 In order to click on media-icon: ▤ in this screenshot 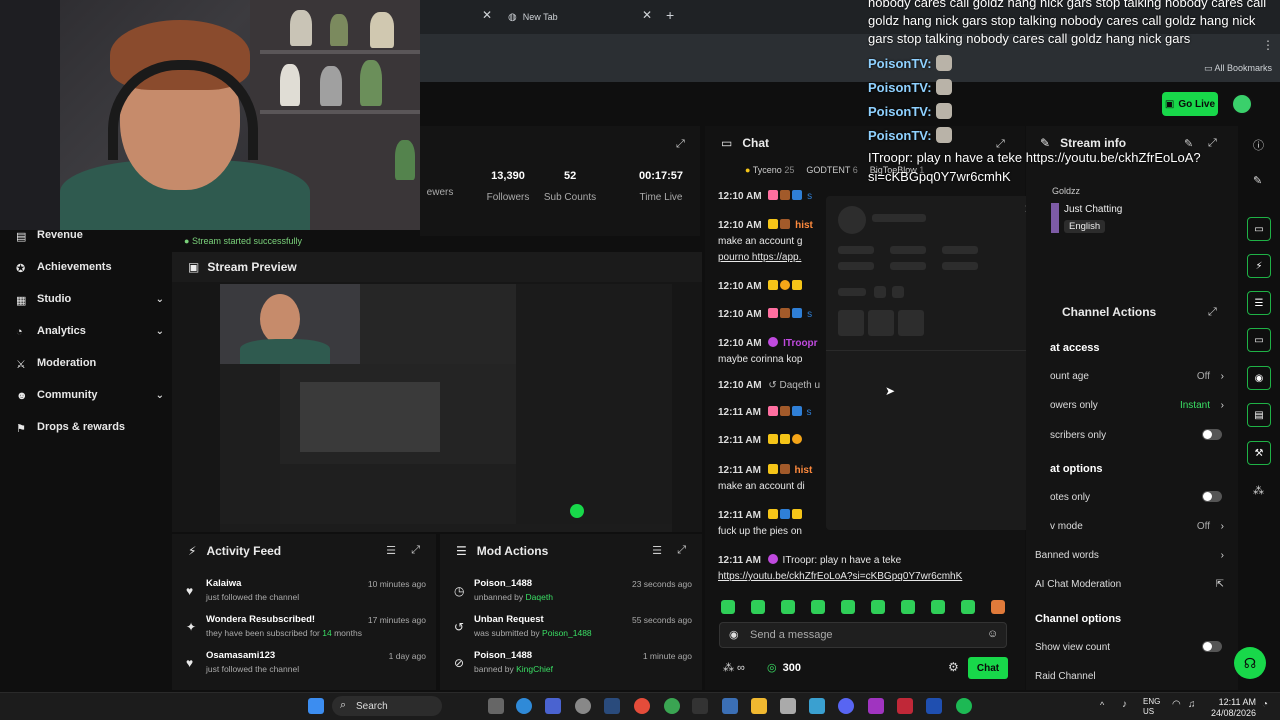, I will do `click(1259, 415)`.